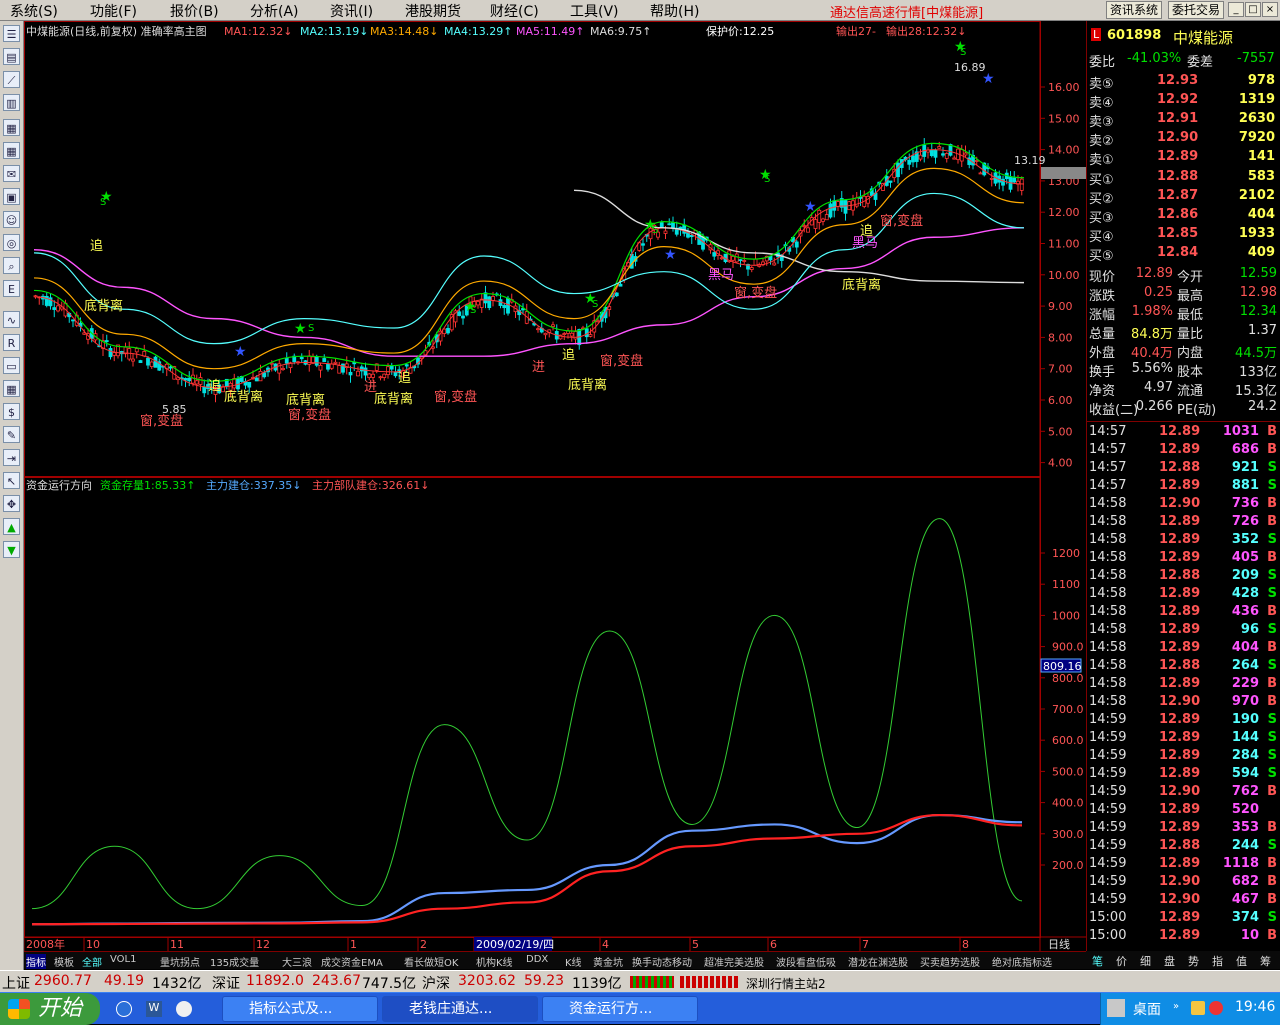 The image size is (1280, 1025). I want to click on arrow-down-icon: ▼, so click(11, 549).